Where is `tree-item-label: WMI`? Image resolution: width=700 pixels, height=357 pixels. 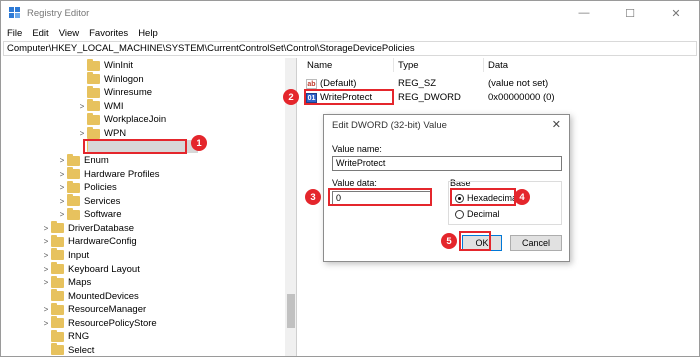
tree-item-label: WMI is located at coordinates (114, 106).